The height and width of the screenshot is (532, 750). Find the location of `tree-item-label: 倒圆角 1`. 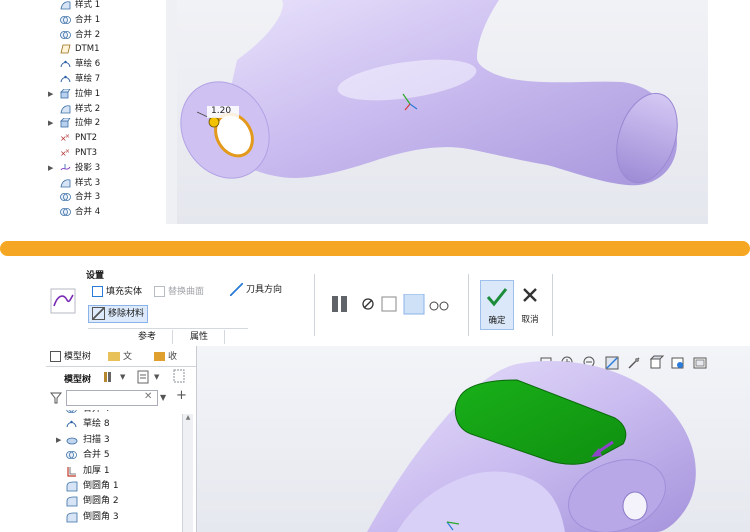

tree-item-label: 倒圆角 1 is located at coordinates (101, 486).